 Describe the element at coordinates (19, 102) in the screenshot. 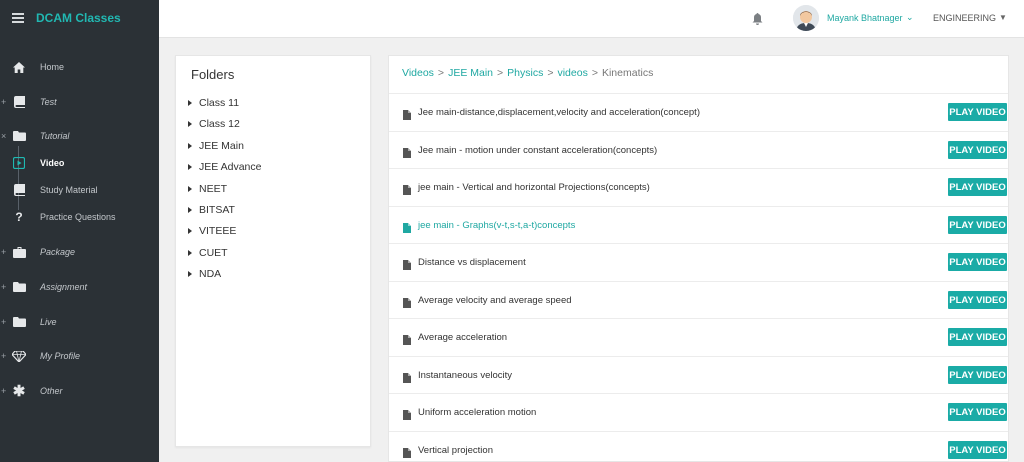

I see `book-icon` at that location.